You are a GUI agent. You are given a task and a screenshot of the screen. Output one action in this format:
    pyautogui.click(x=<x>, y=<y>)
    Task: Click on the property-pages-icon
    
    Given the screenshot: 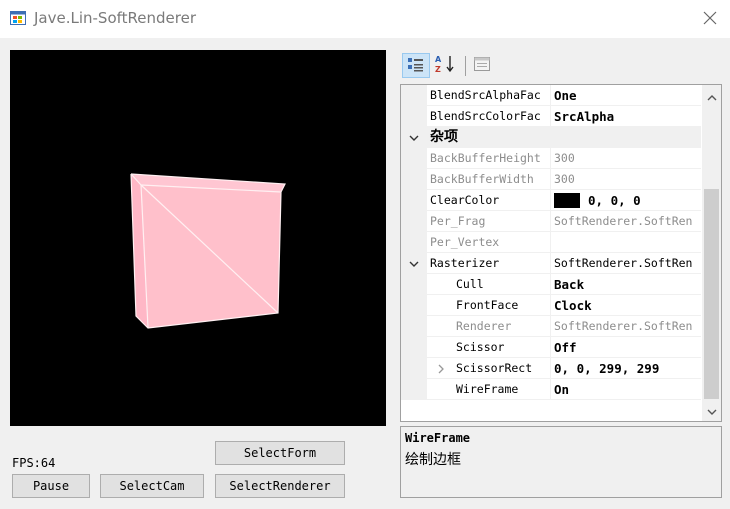 What is the action you would take?
    pyautogui.click(x=482, y=66)
    